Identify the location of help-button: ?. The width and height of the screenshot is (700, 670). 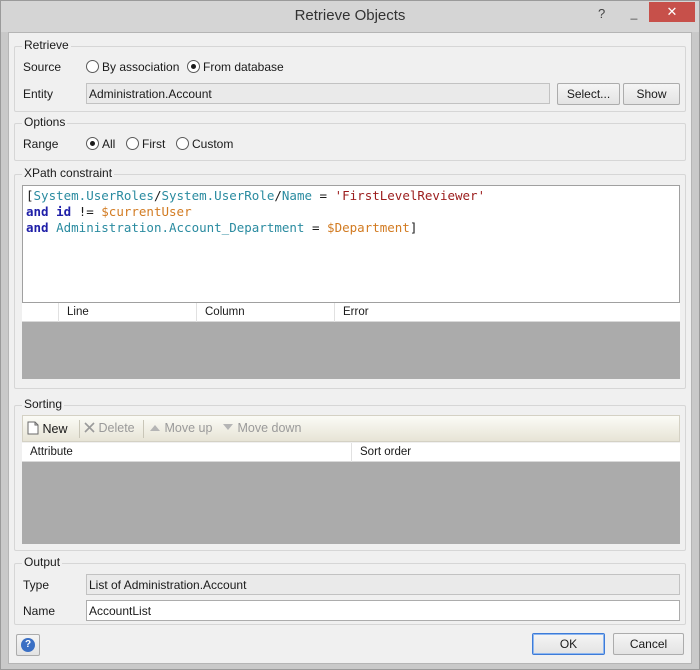
(28, 645).